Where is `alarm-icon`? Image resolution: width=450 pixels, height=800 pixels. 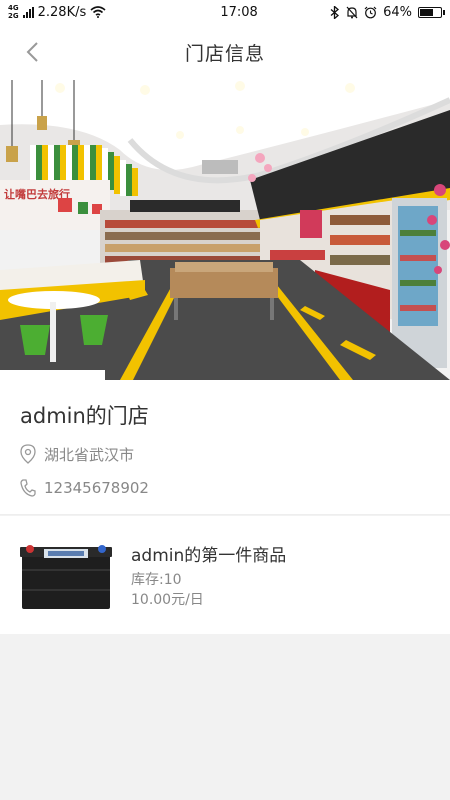
alarm-icon is located at coordinates (370, 12).